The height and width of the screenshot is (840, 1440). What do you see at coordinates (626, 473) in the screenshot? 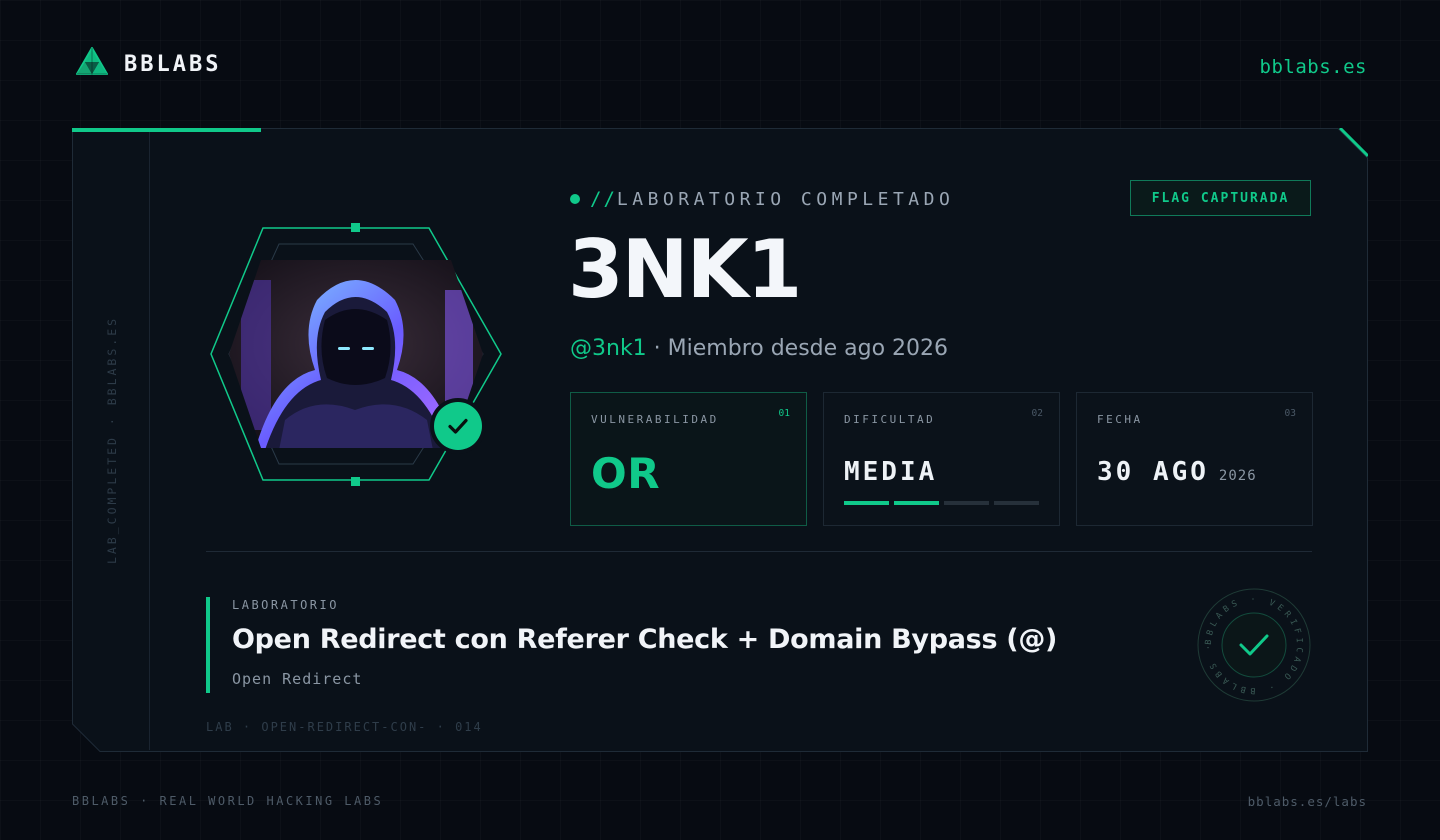
I see `stat-value: OR` at bounding box center [626, 473].